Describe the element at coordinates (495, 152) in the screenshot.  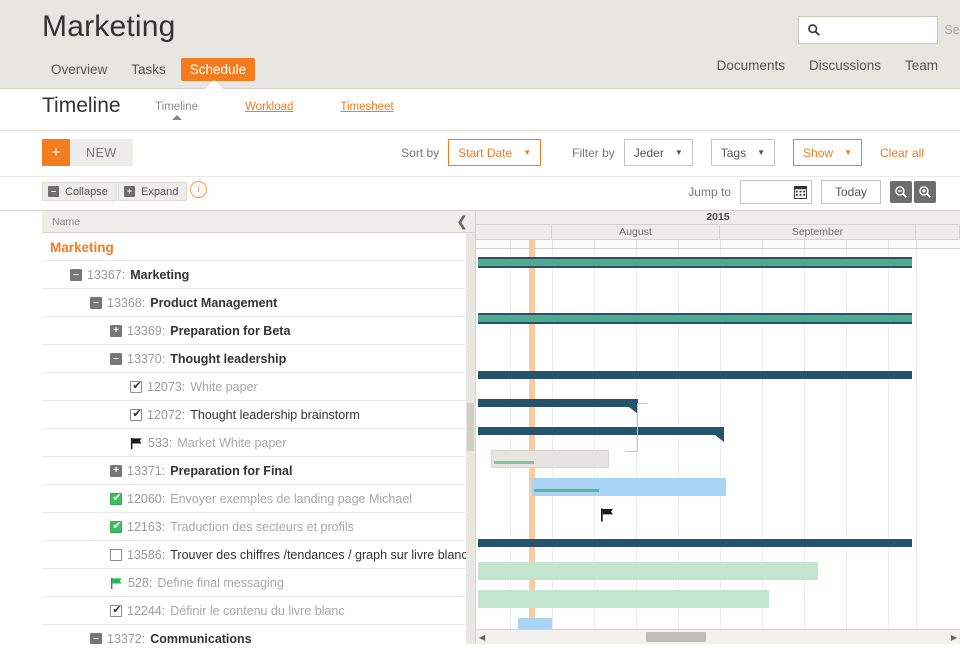
I see `sort-by-select: Start Date ▼` at that location.